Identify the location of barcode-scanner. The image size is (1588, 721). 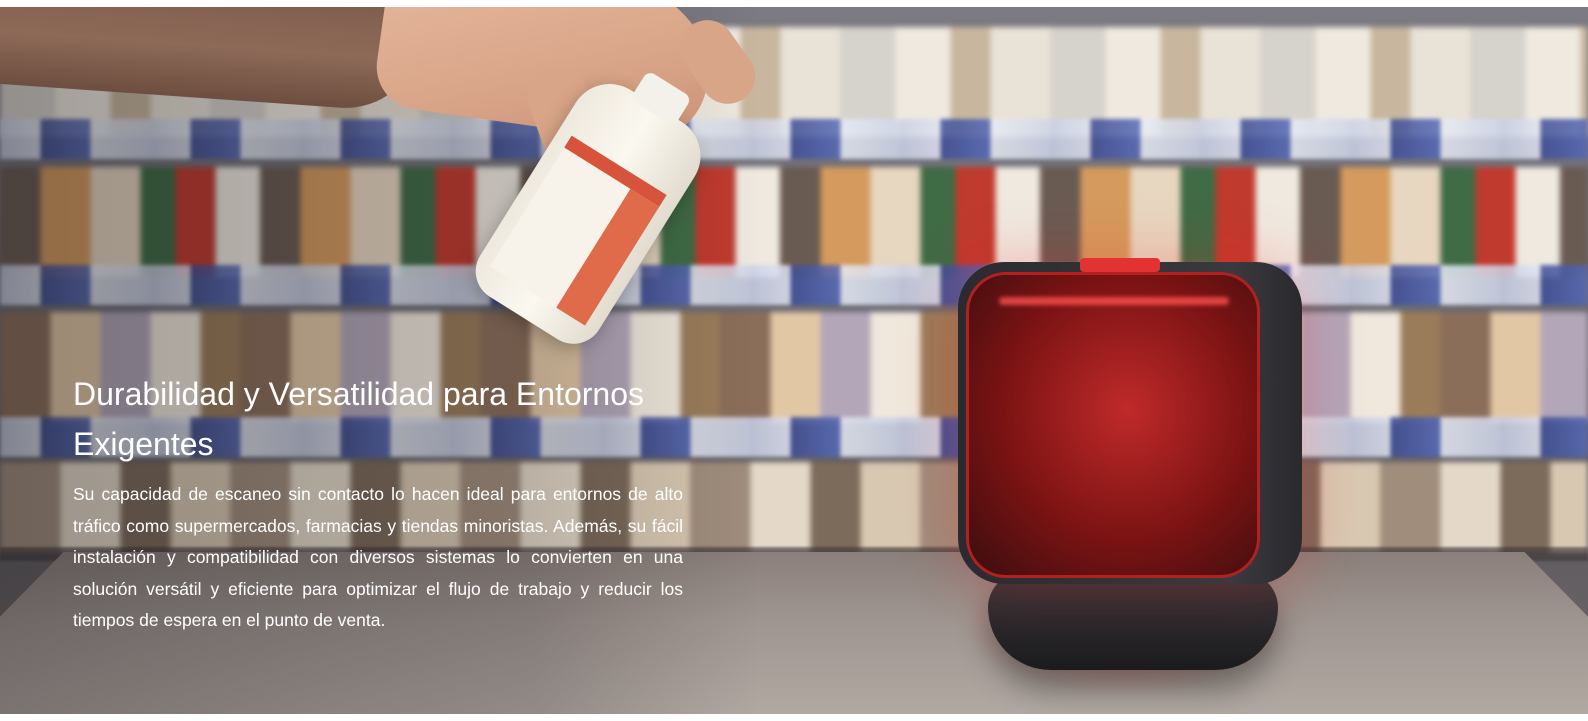
(1130, 421).